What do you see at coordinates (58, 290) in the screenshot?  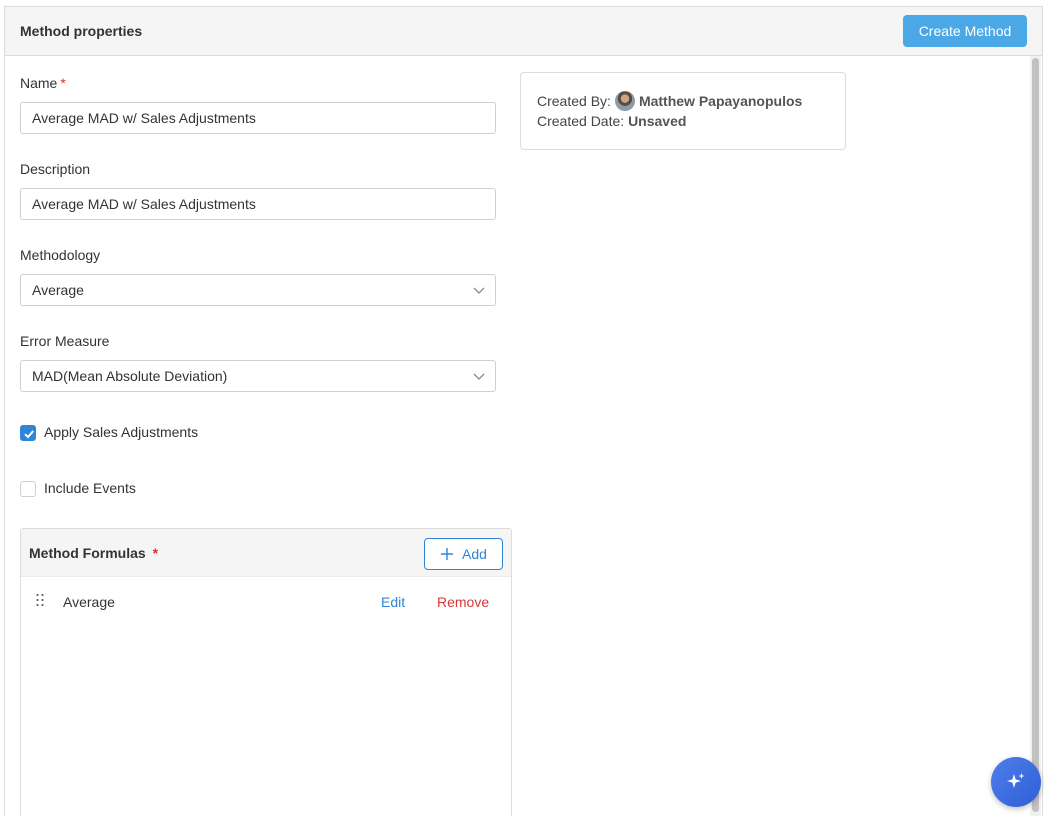 I see `methodology-value: Average` at bounding box center [58, 290].